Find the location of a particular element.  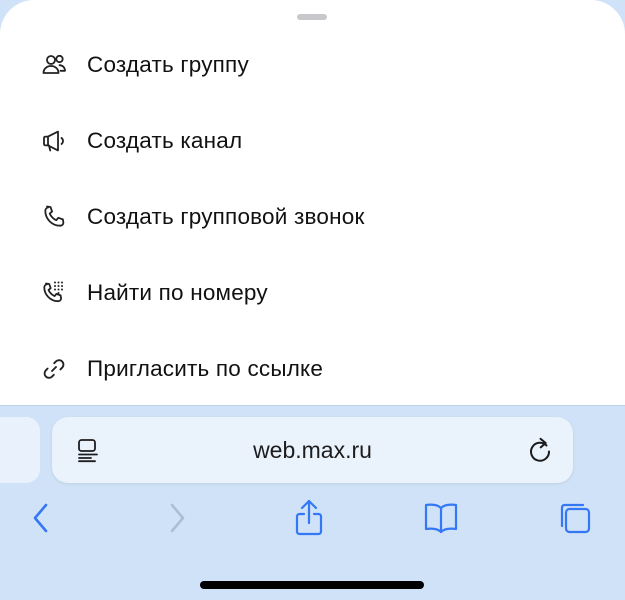

link-icon is located at coordinates (54, 369).